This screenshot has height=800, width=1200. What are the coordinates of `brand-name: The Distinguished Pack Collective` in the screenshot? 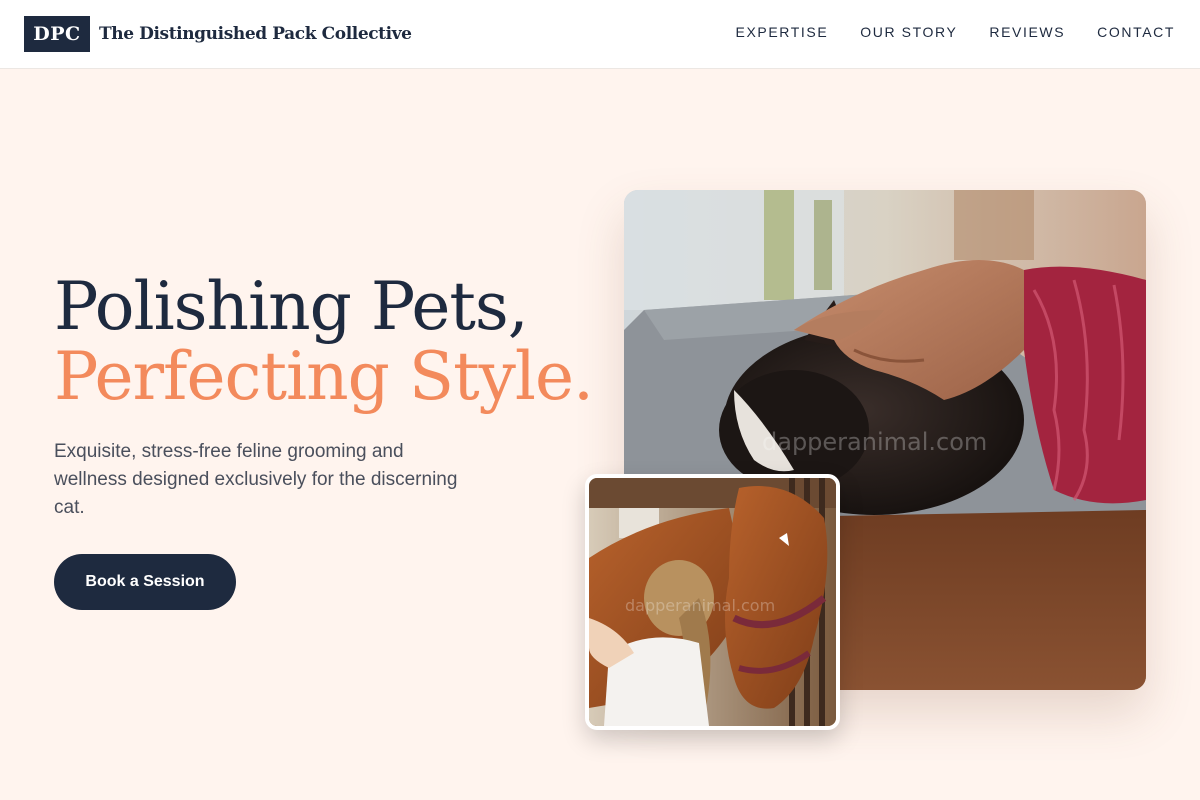 It's located at (255, 34).